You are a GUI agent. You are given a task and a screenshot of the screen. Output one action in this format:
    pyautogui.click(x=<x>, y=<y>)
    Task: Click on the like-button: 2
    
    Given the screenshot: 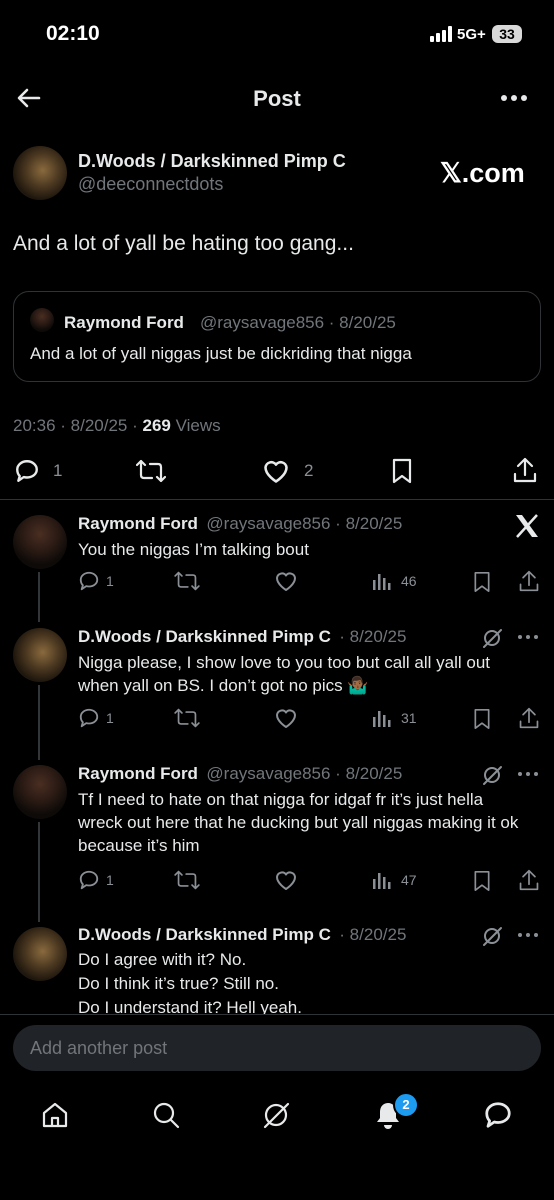 What is the action you would take?
    pyautogui.click(x=287, y=471)
    